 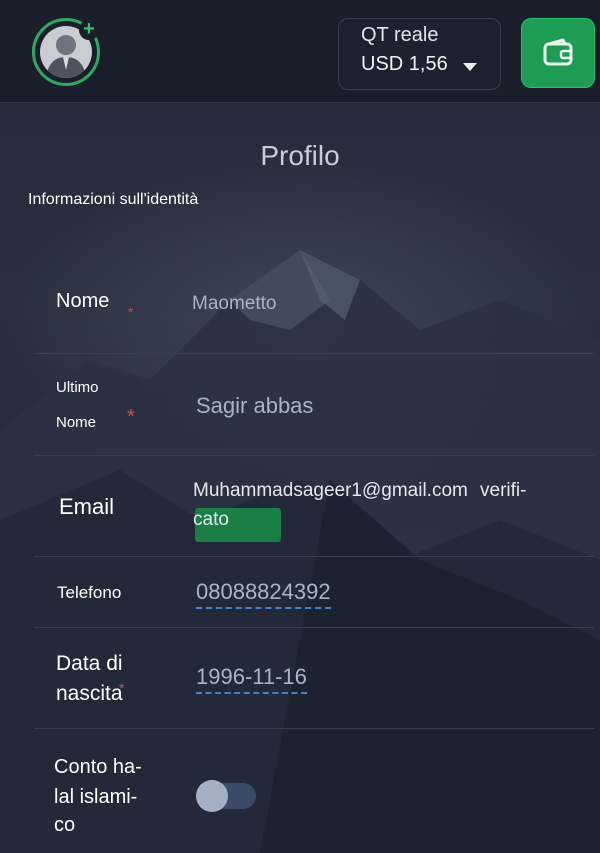 What do you see at coordinates (503, 490) in the screenshot?
I see `verified-text-part: verifi-` at bounding box center [503, 490].